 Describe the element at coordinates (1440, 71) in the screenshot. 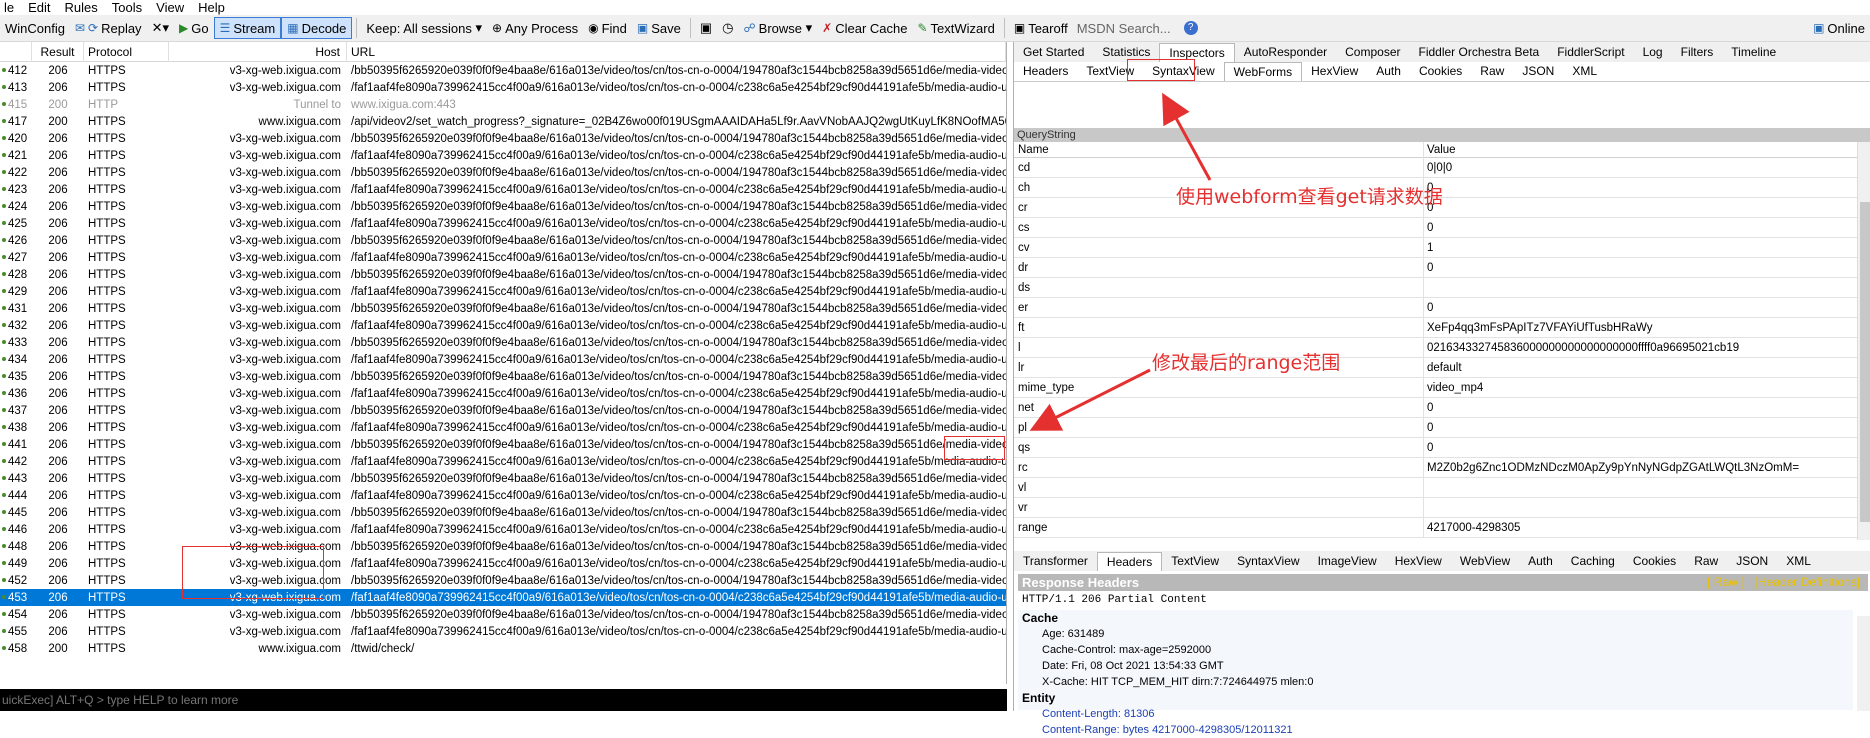

I see `request-tab-cookies: Cookies` at that location.